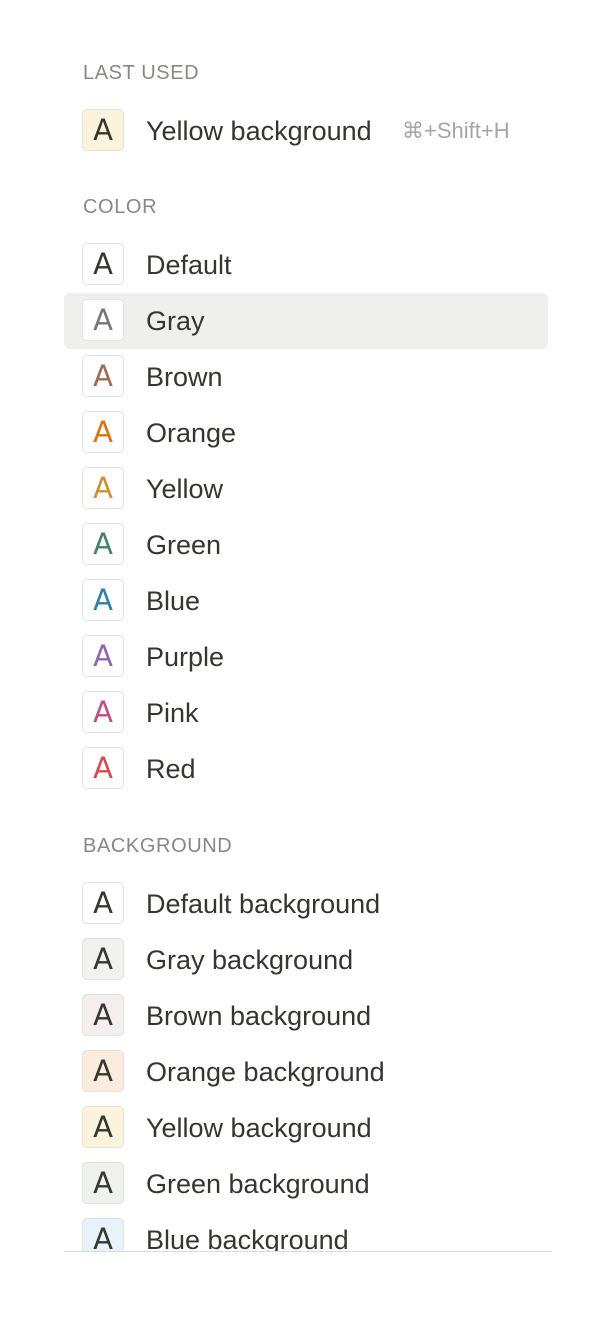  I want to click on background-item-default-background: A Default background, so click(306, 904).